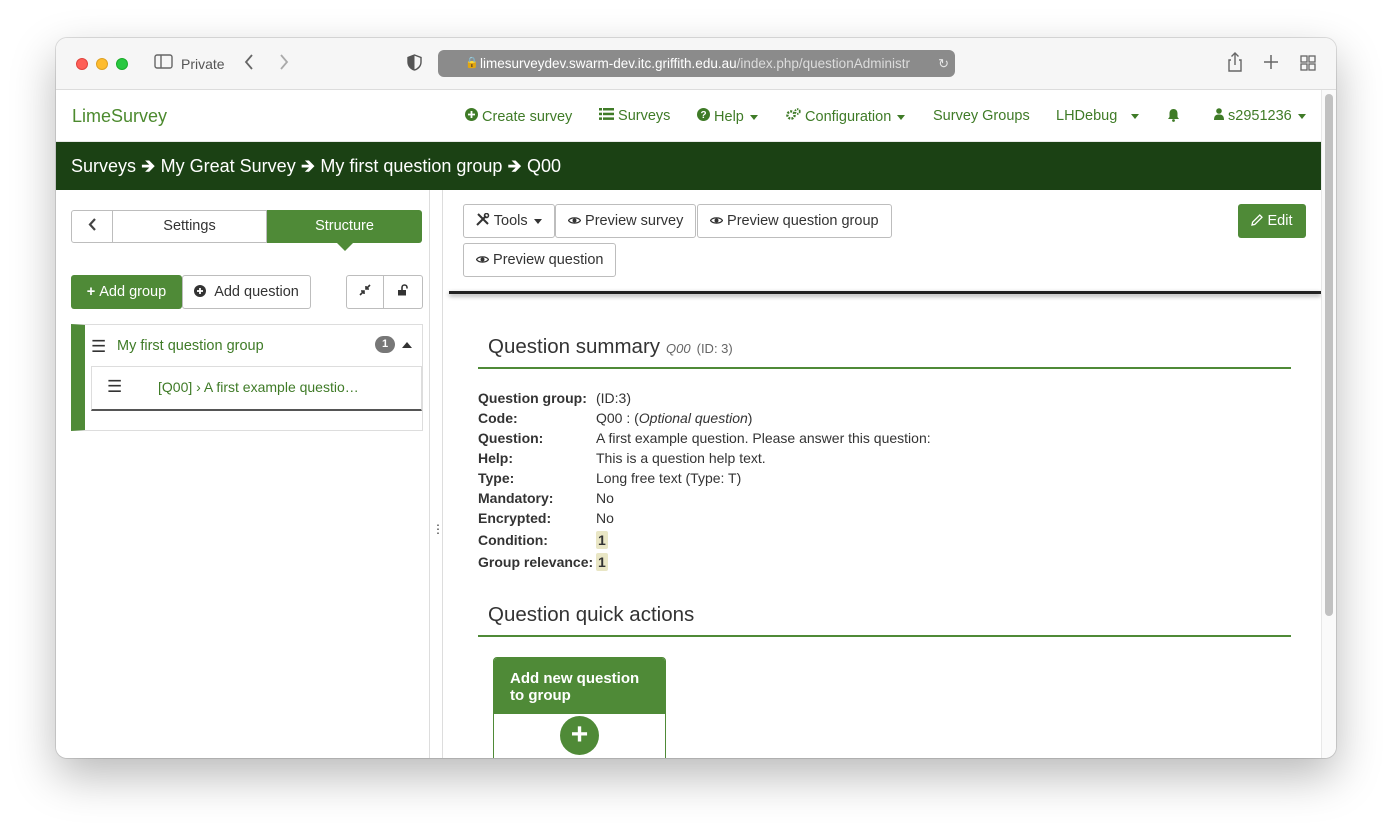  What do you see at coordinates (579, 735) in the screenshot?
I see `plus-circle-icon: +` at bounding box center [579, 735].